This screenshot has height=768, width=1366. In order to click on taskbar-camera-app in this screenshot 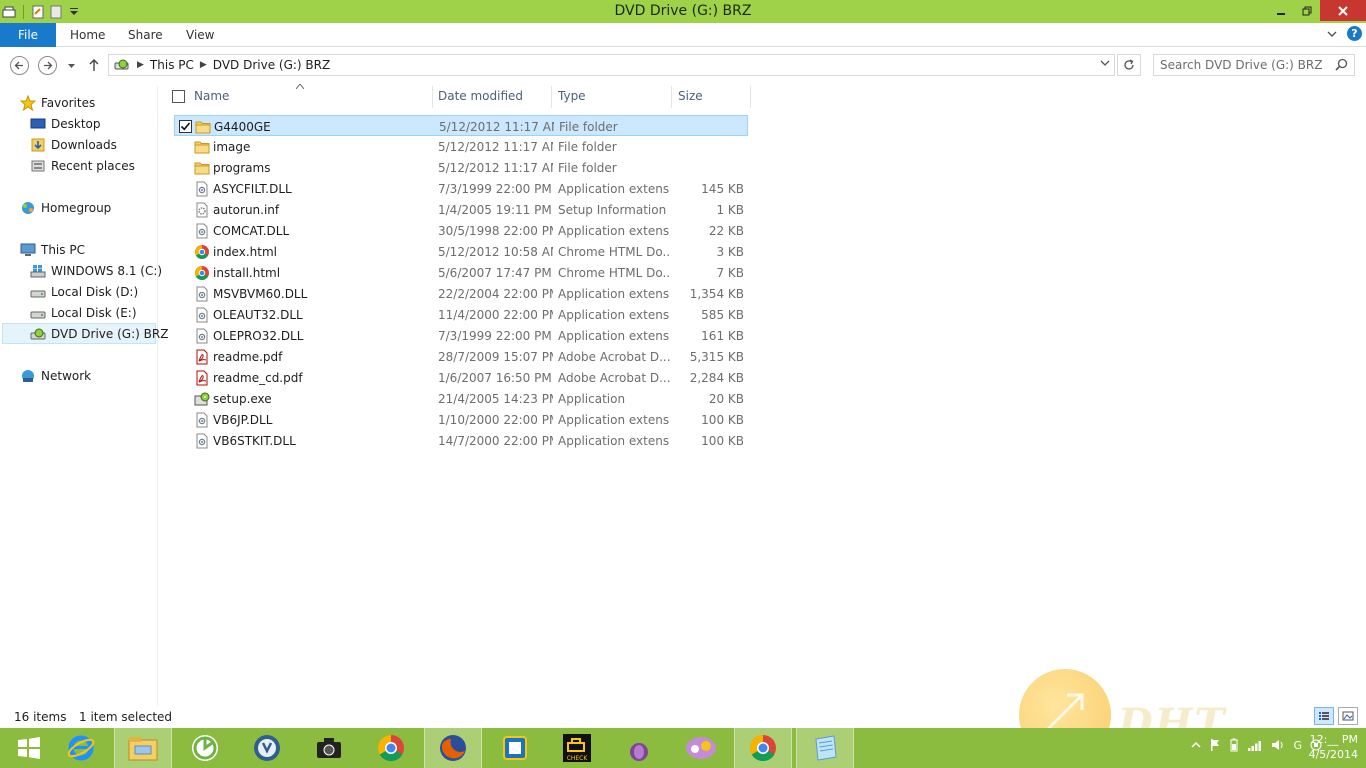, I will do `click(329, 748)`.